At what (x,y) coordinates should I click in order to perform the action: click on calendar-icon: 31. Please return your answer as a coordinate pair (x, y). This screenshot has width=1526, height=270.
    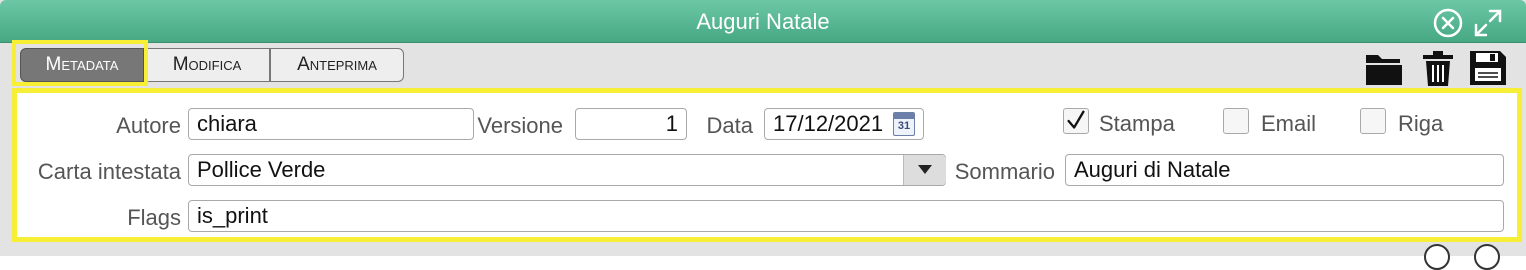
    Looking at the image, I should click on (904, 124).